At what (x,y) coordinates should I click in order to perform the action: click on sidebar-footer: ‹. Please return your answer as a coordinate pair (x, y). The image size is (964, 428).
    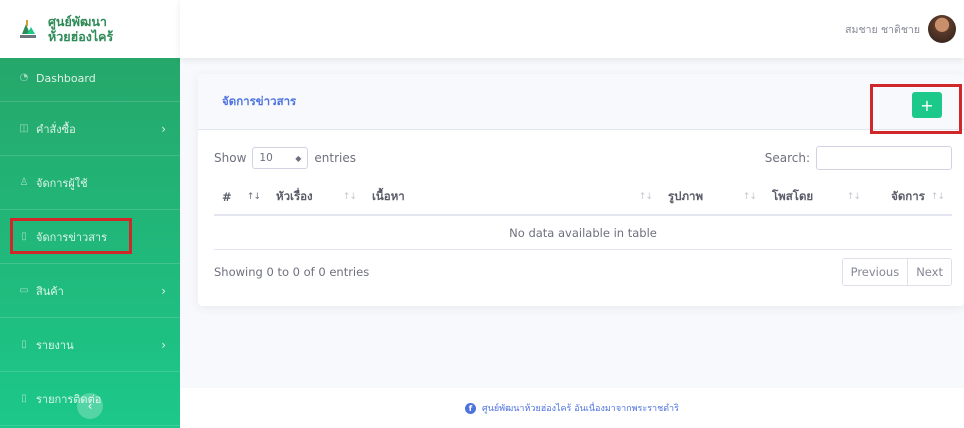
    Looking at the image, I should click on (90, 406).